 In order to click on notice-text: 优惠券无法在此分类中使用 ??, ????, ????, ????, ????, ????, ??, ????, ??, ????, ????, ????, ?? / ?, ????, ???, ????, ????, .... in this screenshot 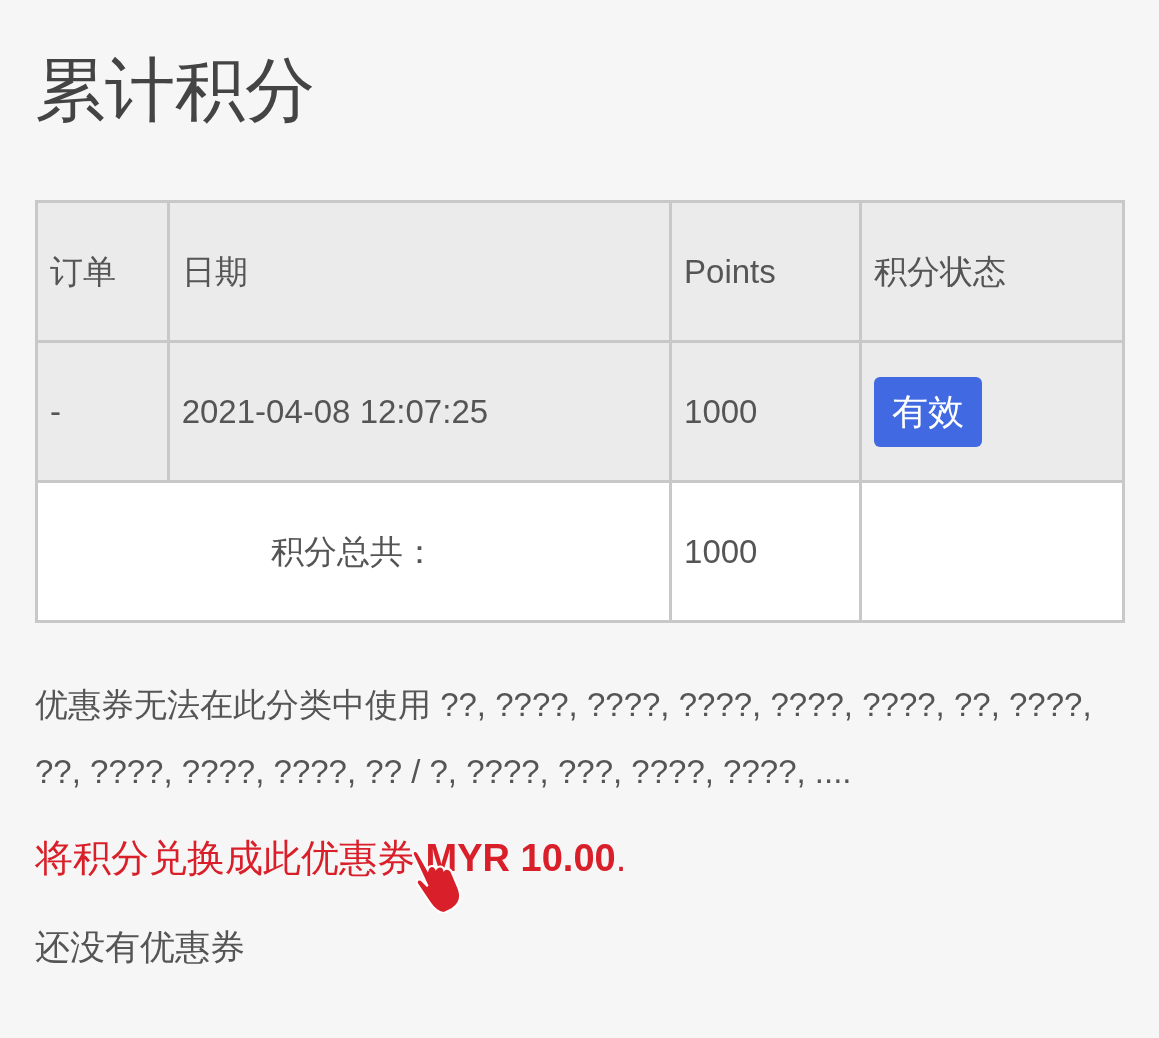, I will do `click(564, 738)`.